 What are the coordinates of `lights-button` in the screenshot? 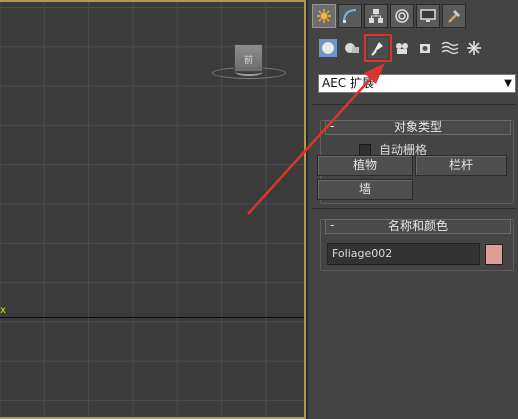 It's located at (378, 48).